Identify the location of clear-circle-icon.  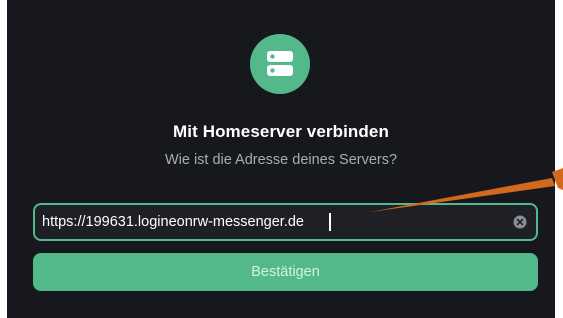
(520, 222).